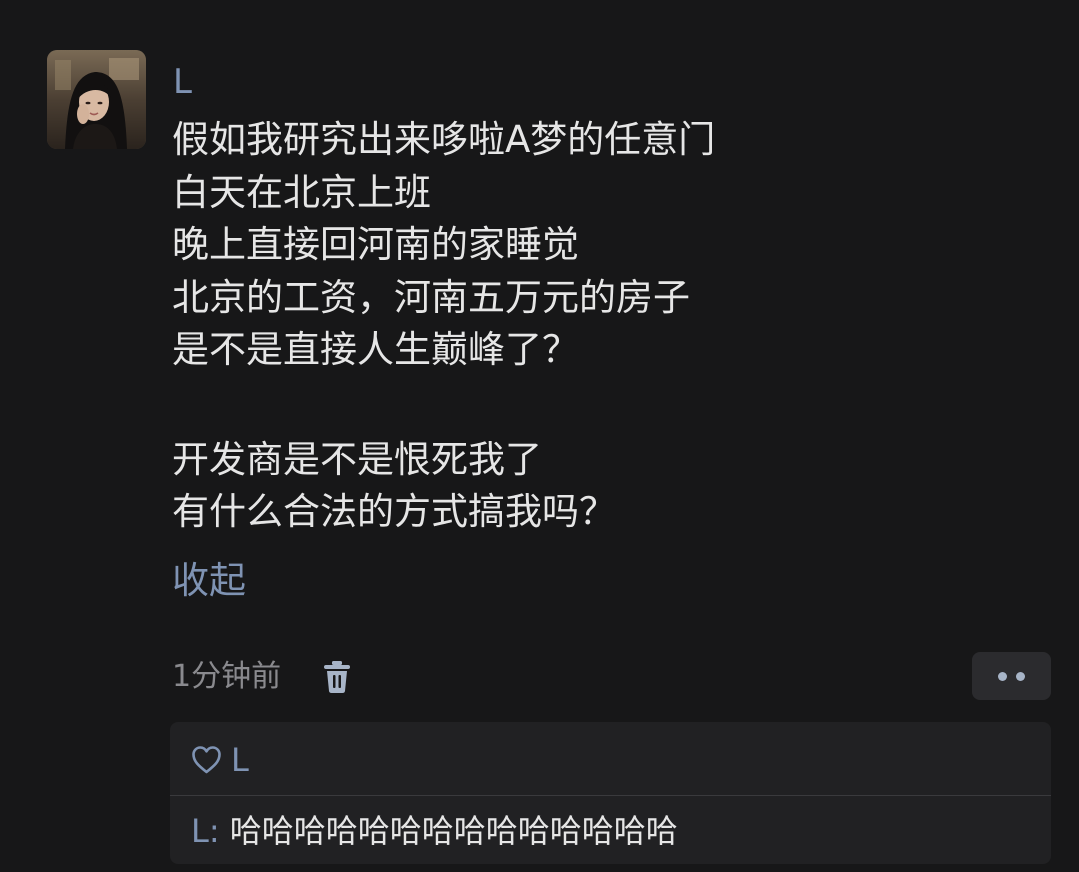  I want to click on post-line: 假如我研究出来哆啦A梦的任意门, so click(444, 139).